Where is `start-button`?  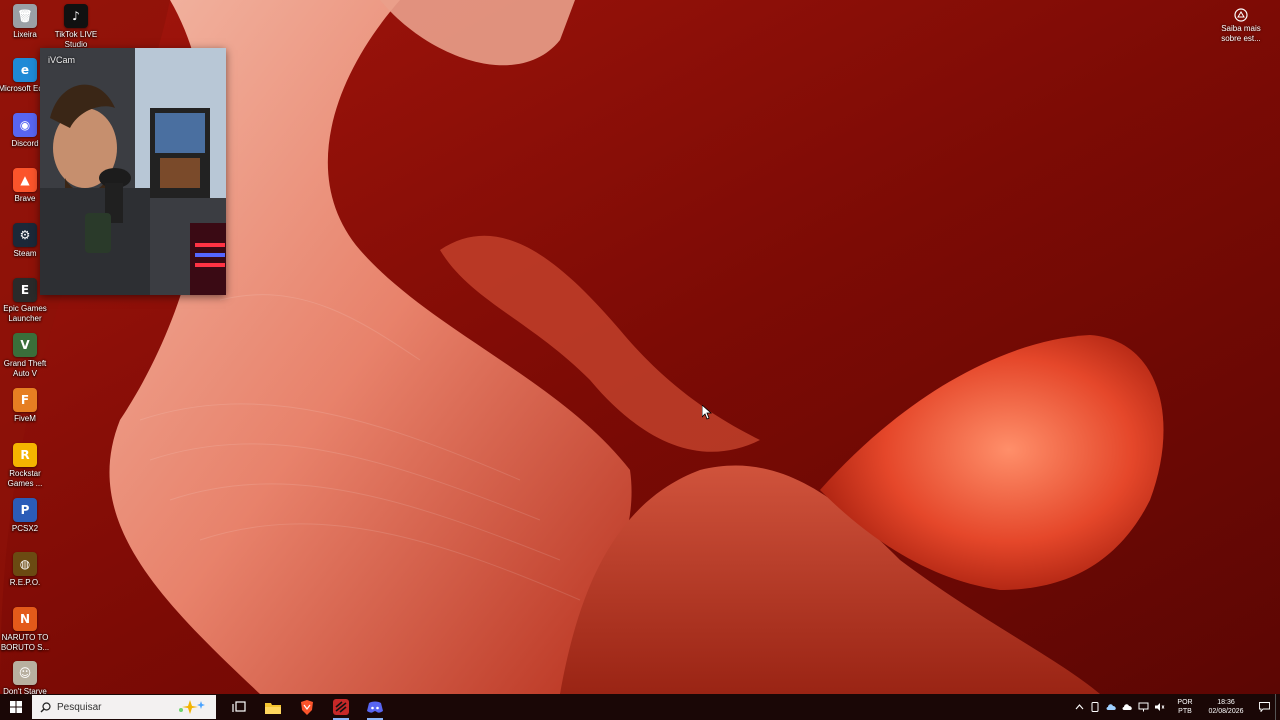
start-button is located at coordinates (16, 707).